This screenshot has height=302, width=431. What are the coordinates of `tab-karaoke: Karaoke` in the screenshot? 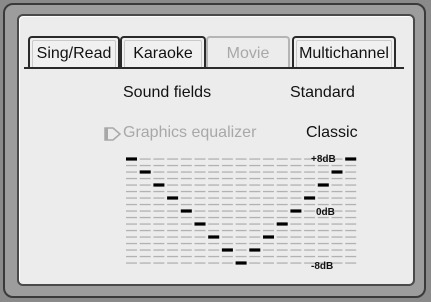 It's located at (163, 52).